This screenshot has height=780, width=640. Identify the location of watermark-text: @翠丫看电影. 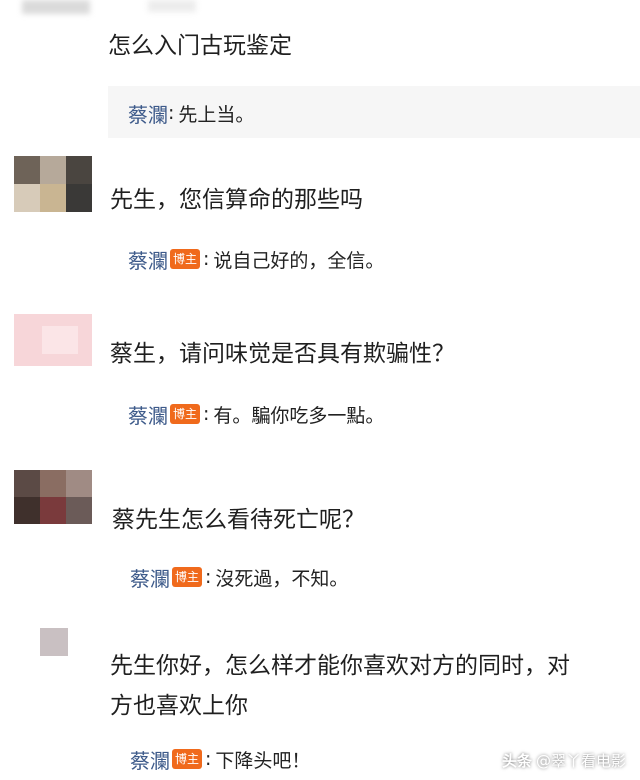
(580, 761).